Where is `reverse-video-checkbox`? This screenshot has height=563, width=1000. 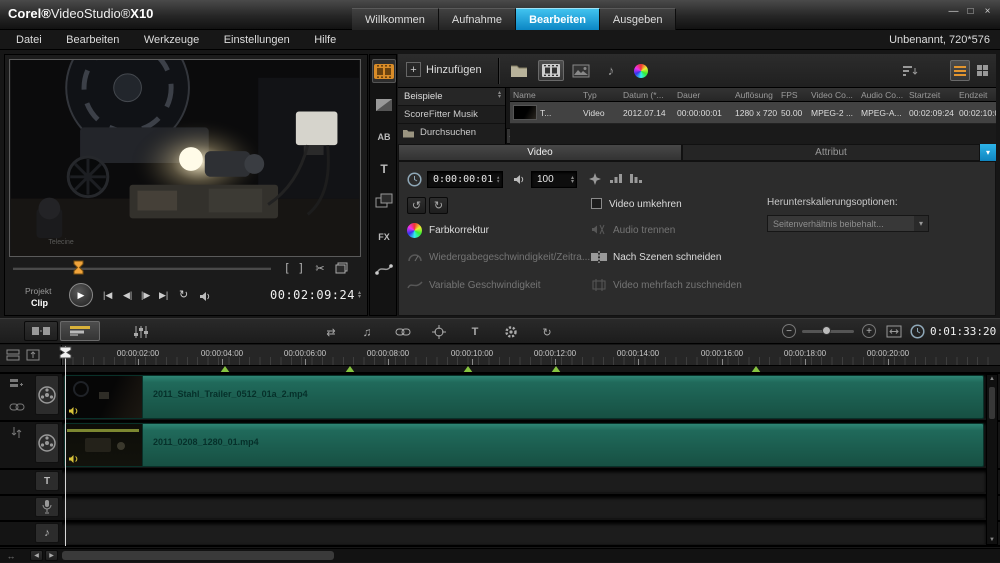 reverse-video-checkbox is located at coordinates (596, 203).